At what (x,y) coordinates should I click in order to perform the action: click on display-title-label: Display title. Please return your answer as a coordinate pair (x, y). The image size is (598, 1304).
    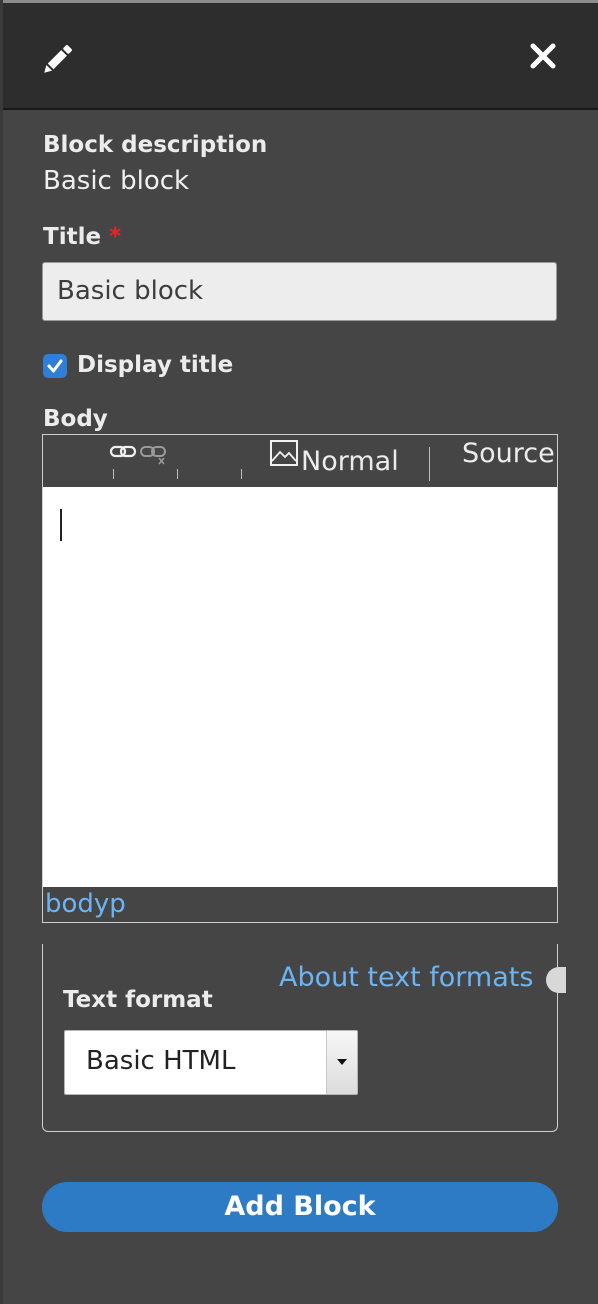
    Looking at the image, I should click on (155, 365).